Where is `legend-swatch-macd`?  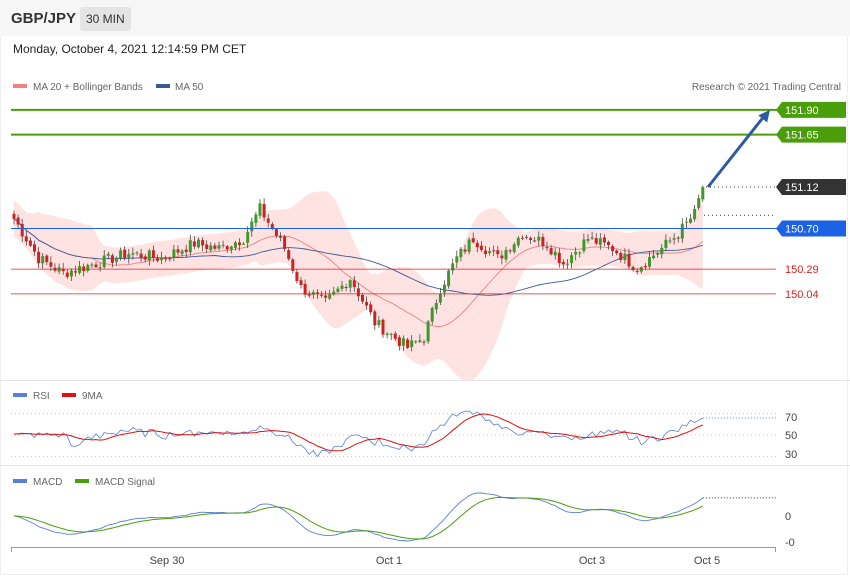 legend-swatch-macd is located at coordinates (20, 481).